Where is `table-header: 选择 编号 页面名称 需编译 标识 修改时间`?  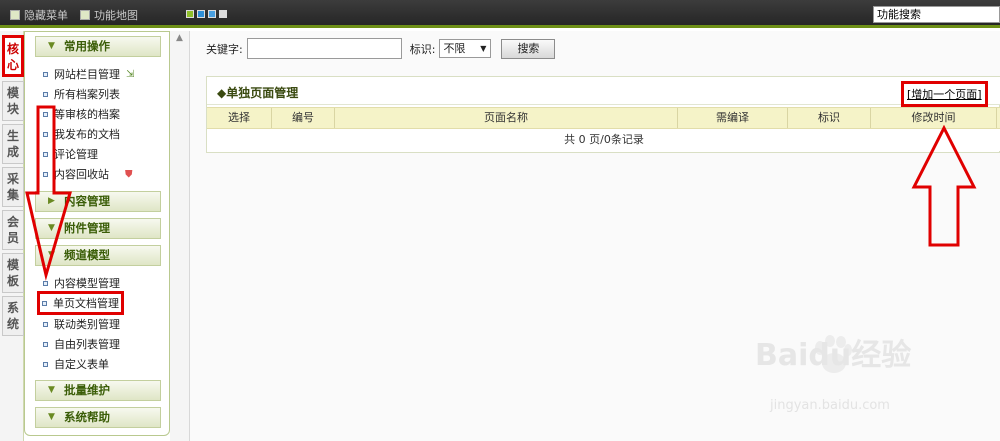
table-header: 选择 编号 页面名称 需编译 标识 修改时间 is located at coordinates (603, 118).